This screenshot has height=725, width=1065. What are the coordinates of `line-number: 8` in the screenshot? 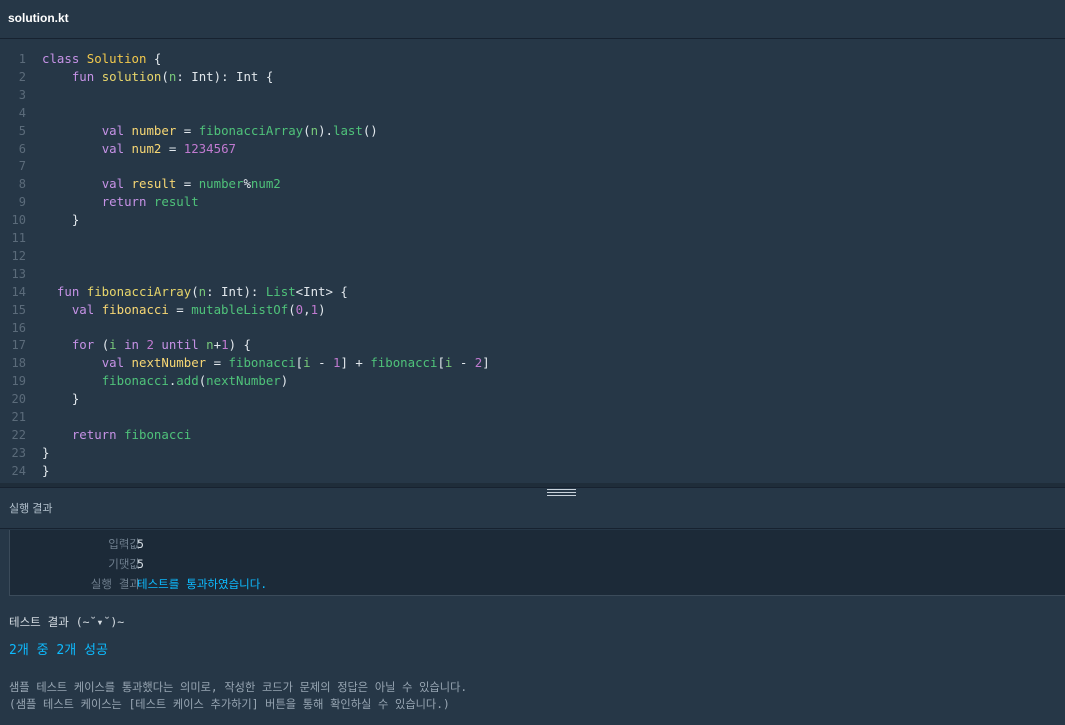 It's located at (22, 184).